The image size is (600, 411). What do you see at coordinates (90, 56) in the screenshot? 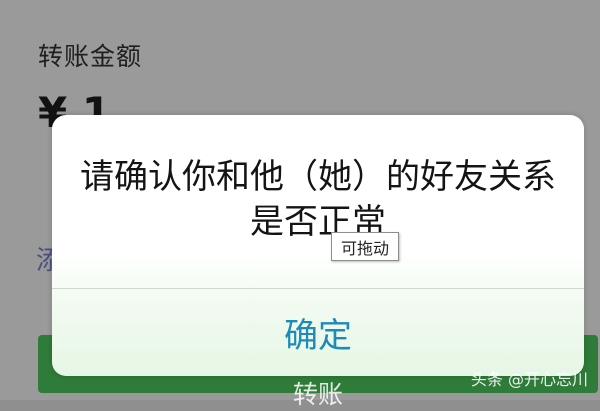
I see `transfer-amount-label: 转账金额` at bounding box center [90, 56].